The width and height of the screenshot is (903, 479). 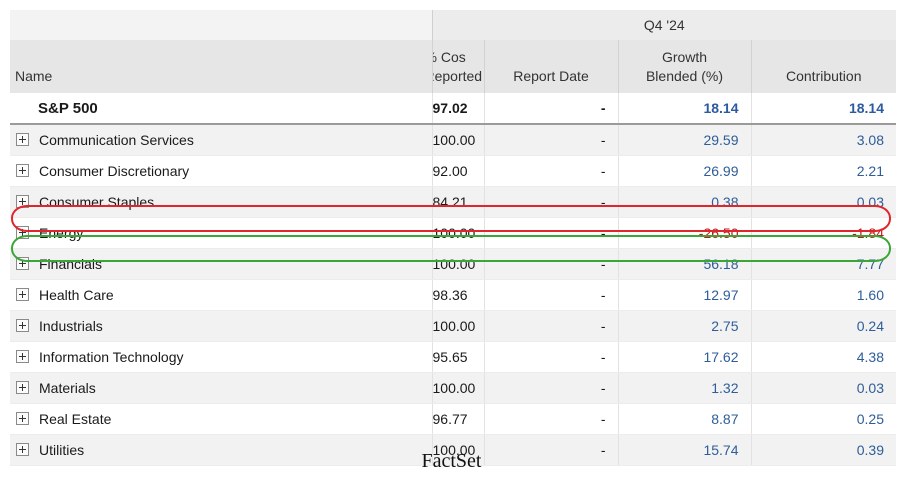 What do you see at coordinates (458, 76) in the screenshot?
I see `col-header-cos-line2: Reported` at bounding box center [458, 76].